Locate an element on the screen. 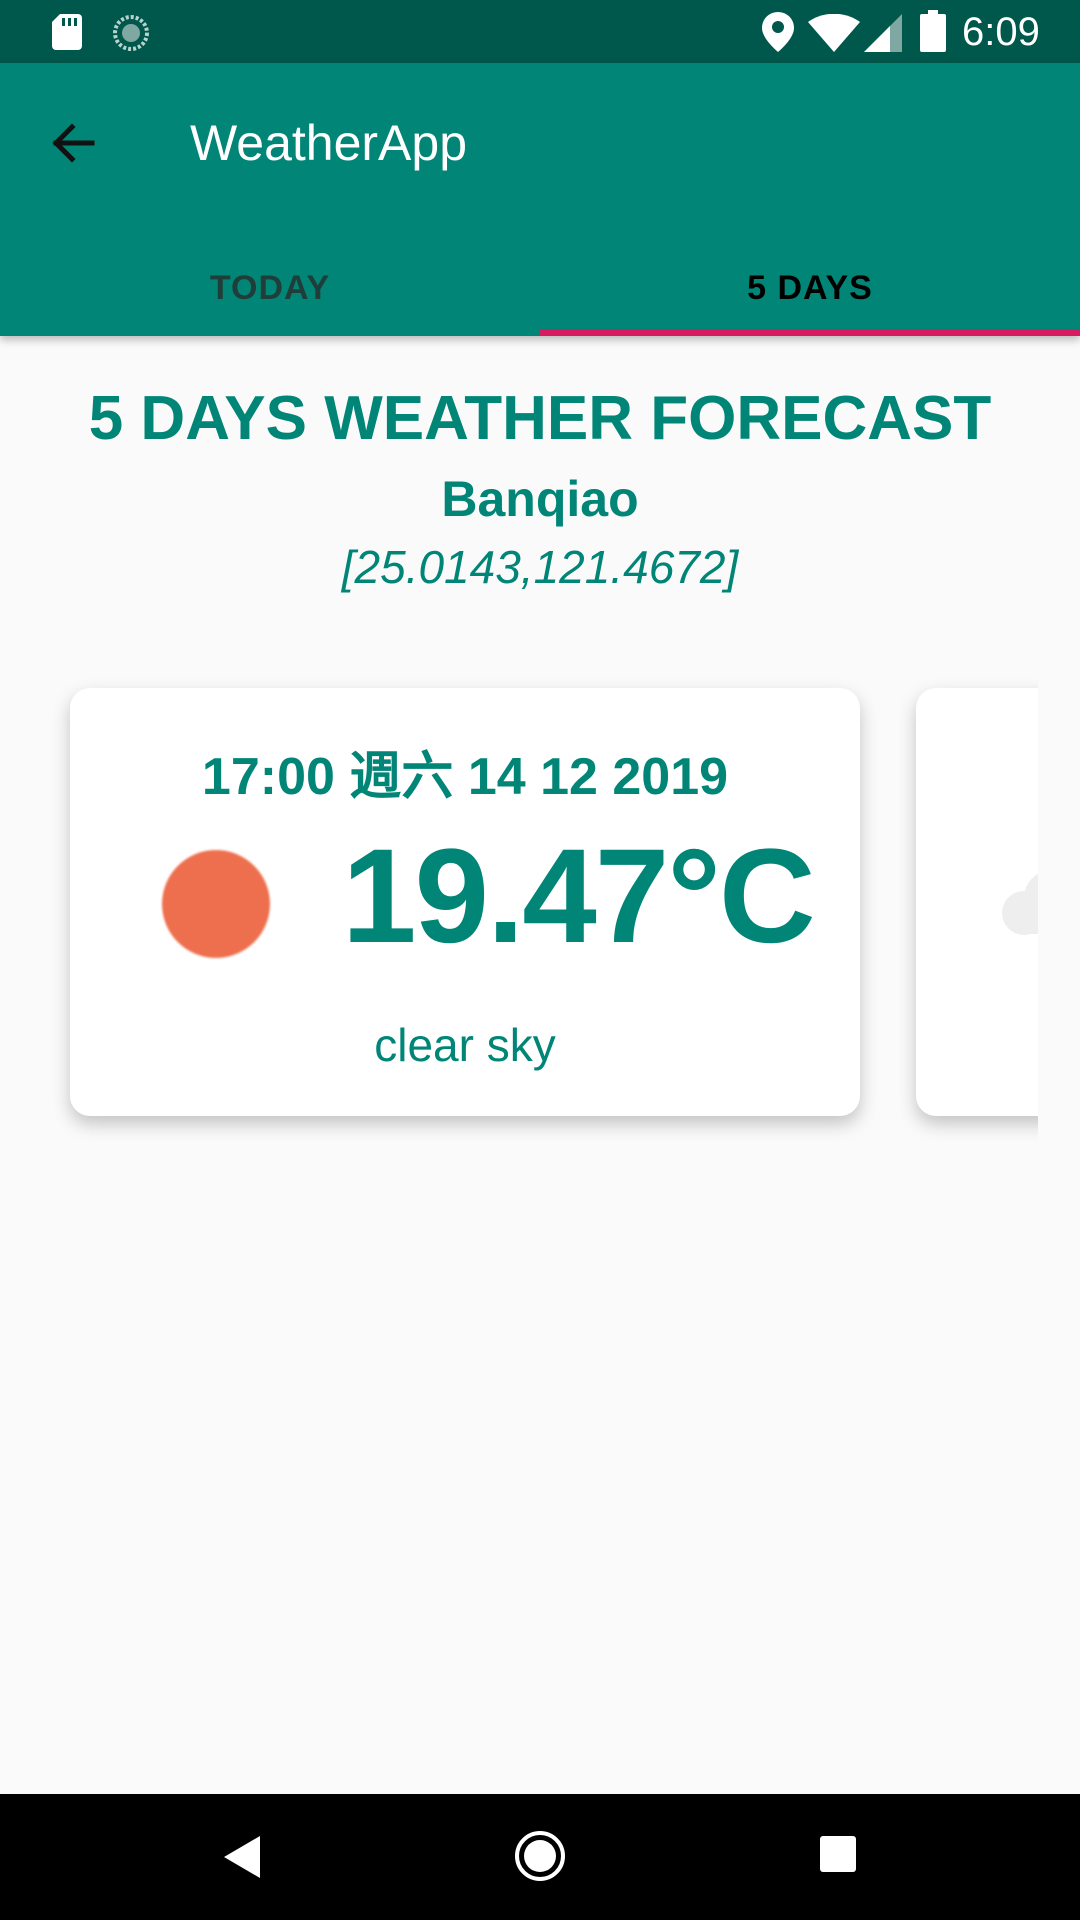 The width and height of the screenshot is (1080, 1920). sd-card-icon is located at coordinates (67, 32).